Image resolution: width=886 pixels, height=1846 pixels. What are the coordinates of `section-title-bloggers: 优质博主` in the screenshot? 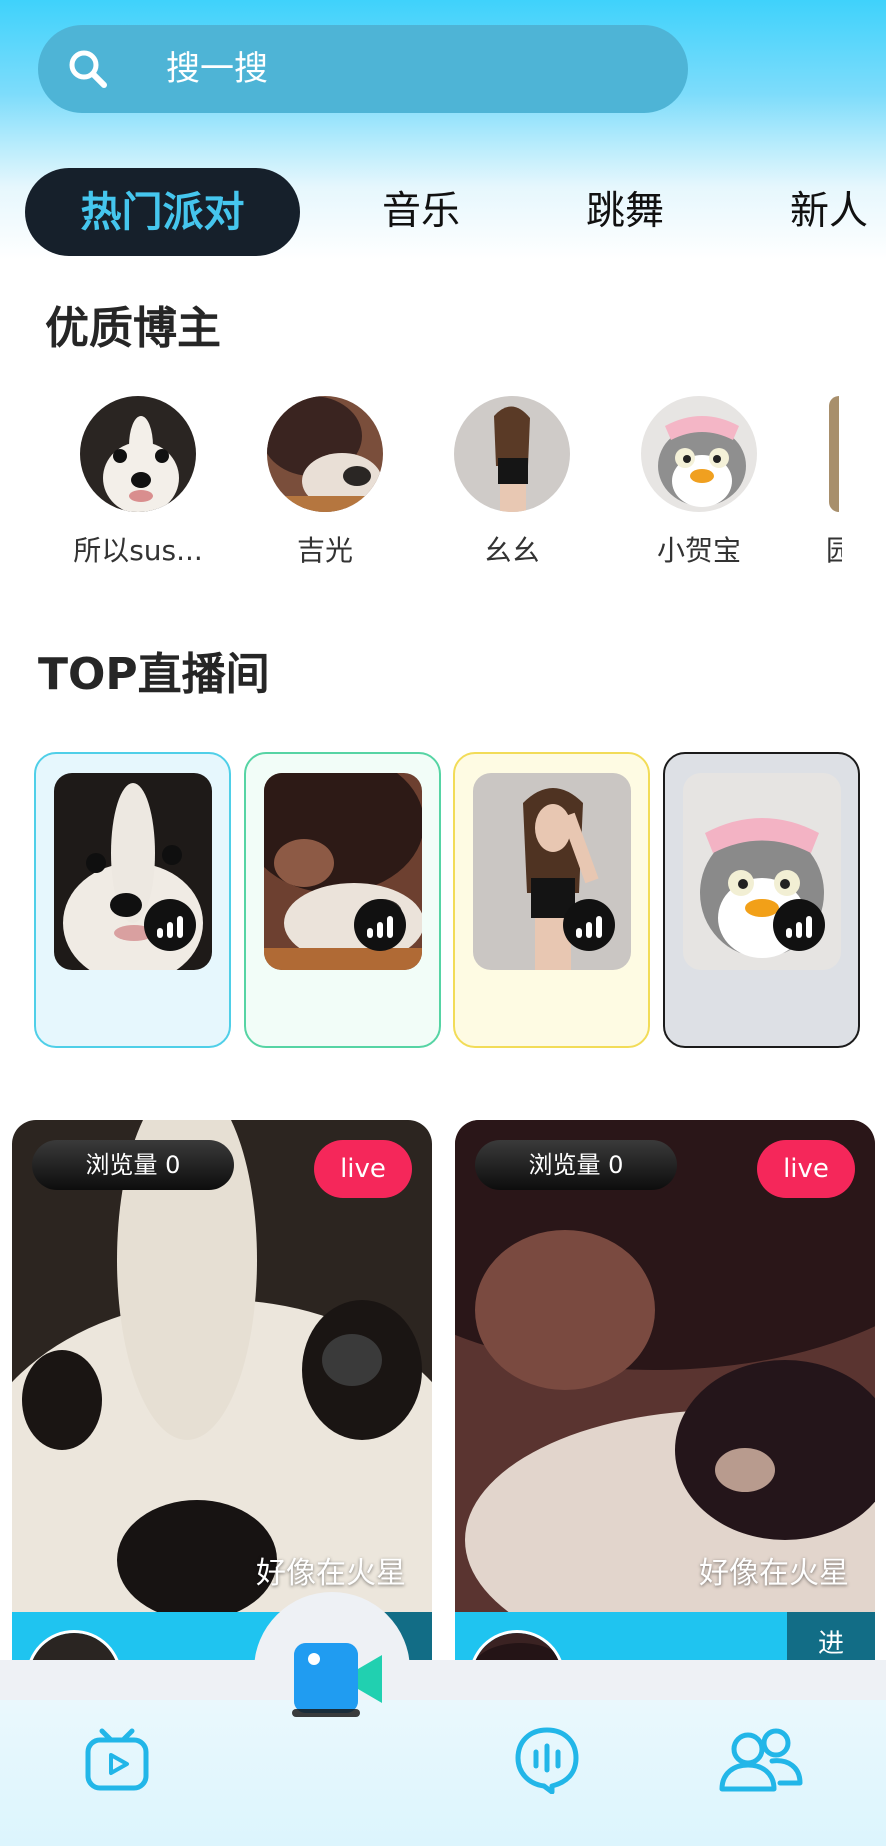 It's located at (133, 328).